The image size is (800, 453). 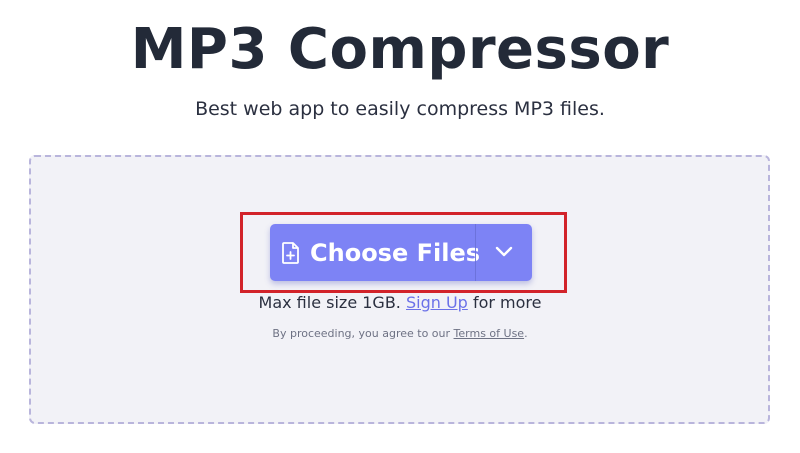 I want to click on choose-files-button-group: Choose Files, so click(x=401, y=252).